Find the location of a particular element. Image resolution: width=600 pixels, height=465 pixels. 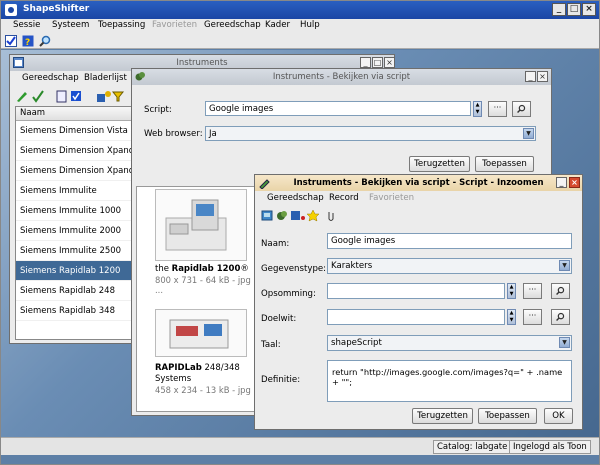

result-meta: 800 x 731 - 64 kB - jpg is located at coordinates (203, 280).